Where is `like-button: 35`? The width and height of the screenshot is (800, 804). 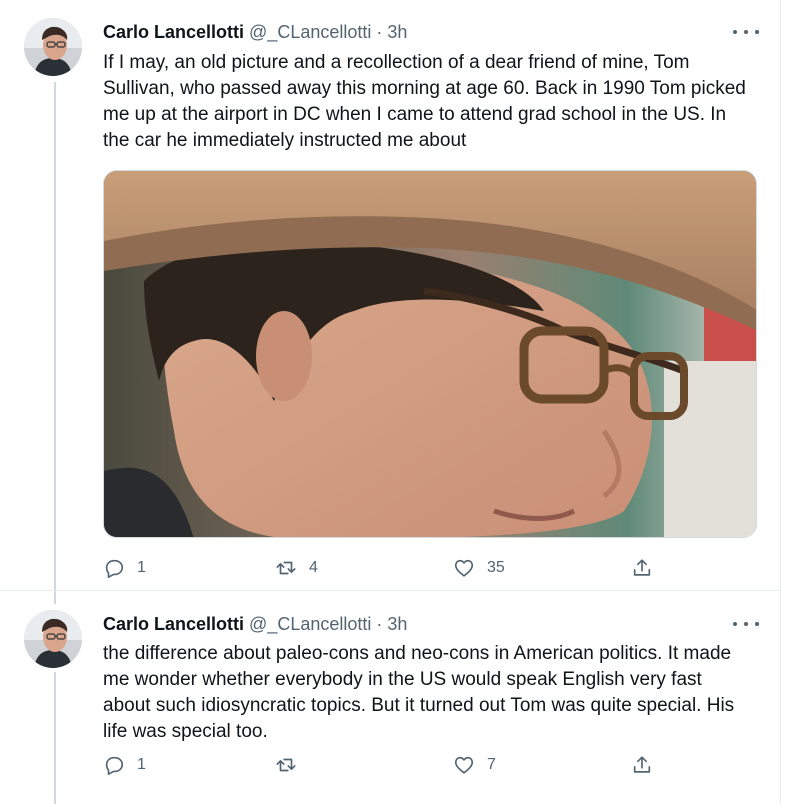 like-button: 35 is located at coordinates (479, 568).